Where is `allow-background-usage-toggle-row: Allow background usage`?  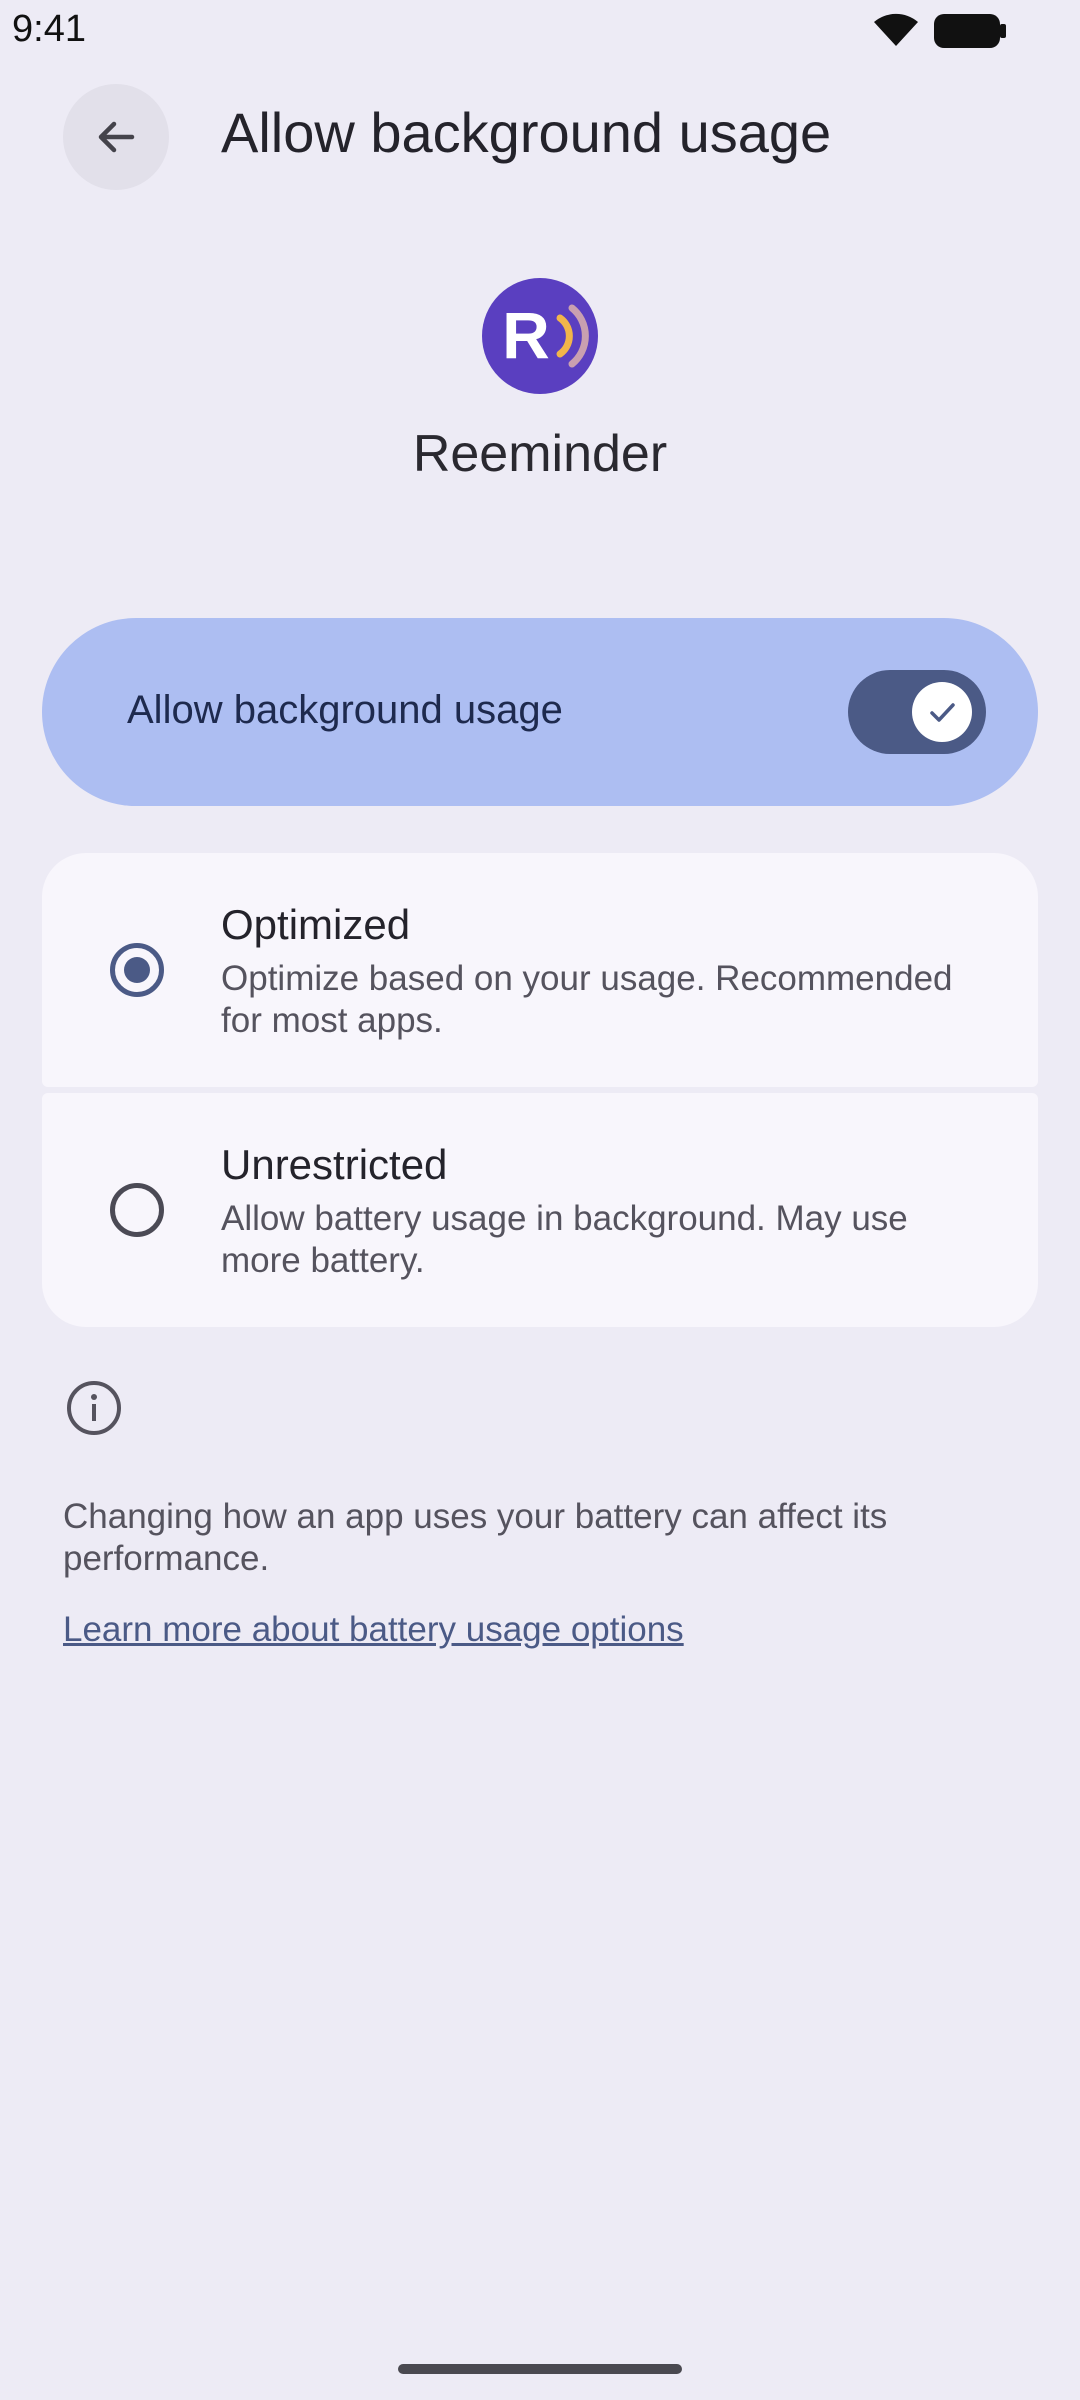 allow-background-usage-toggle-row: Allow background usage is located at coordinates (540, 712).